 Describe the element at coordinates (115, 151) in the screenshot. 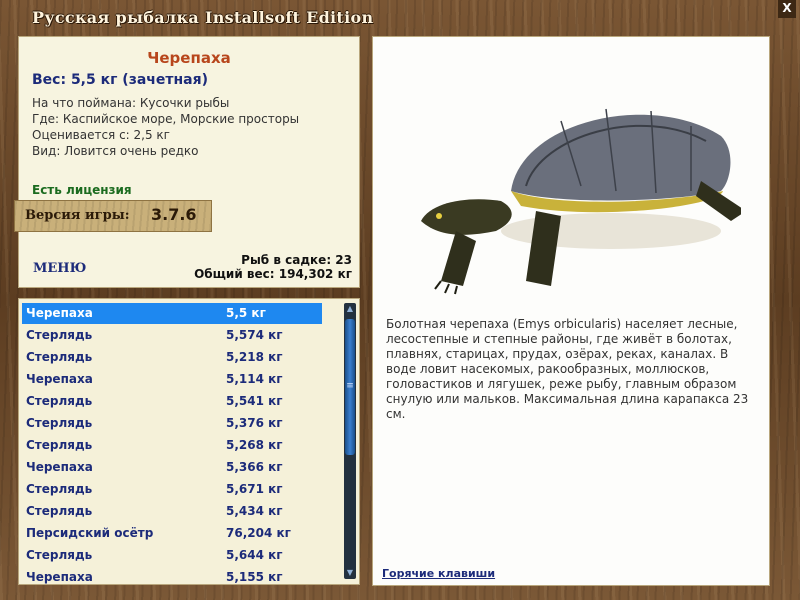

I see `catch-rarity: Вид: Ловится очень редко` at that location.